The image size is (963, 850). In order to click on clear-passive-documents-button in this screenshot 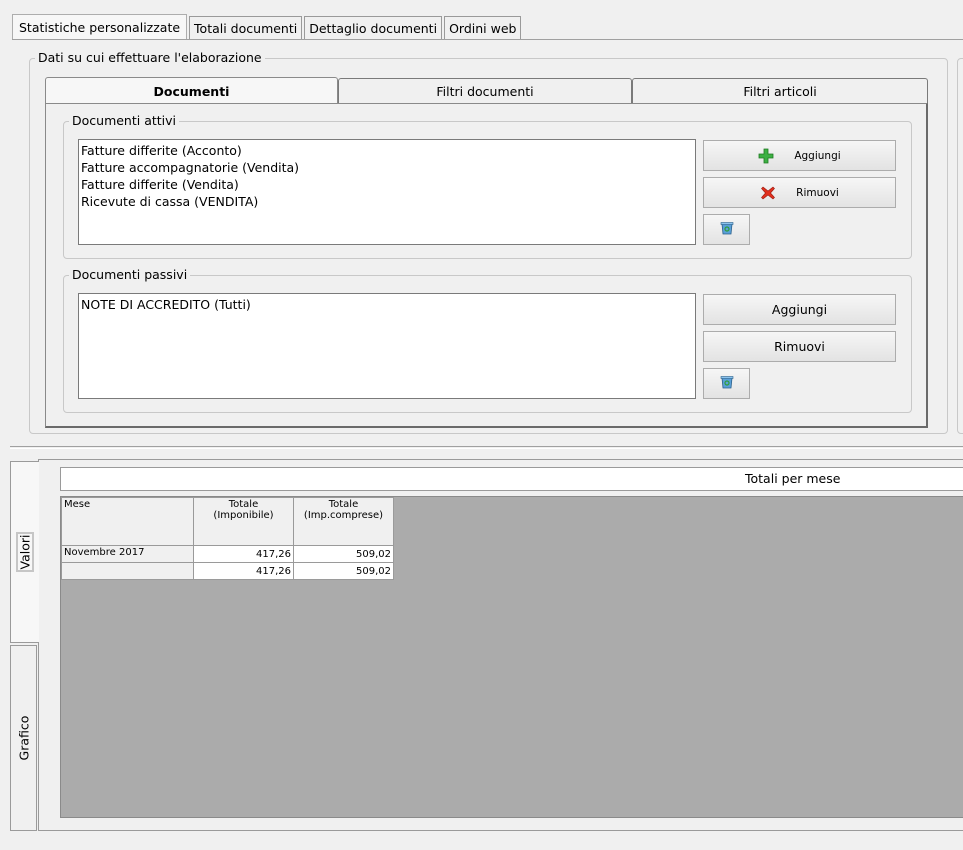, I will do `click(726, 383)`.